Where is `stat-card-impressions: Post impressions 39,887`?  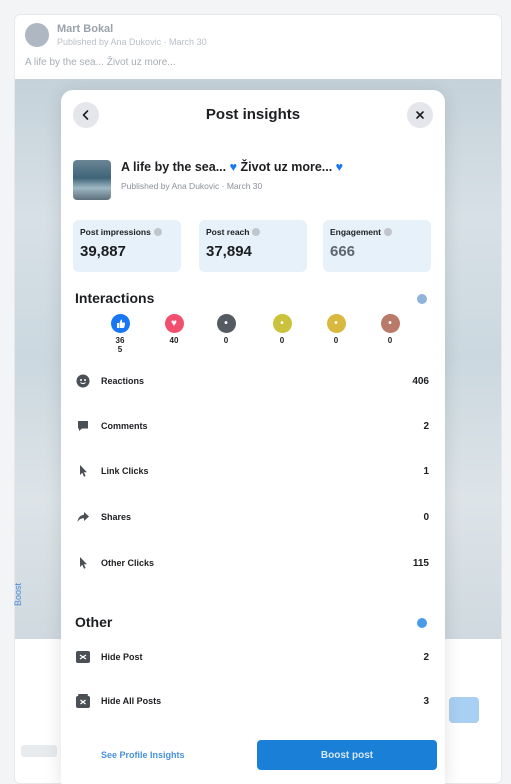
stat-card-impressions: Post impressions 39,887 is located at coordinates (127, 246).